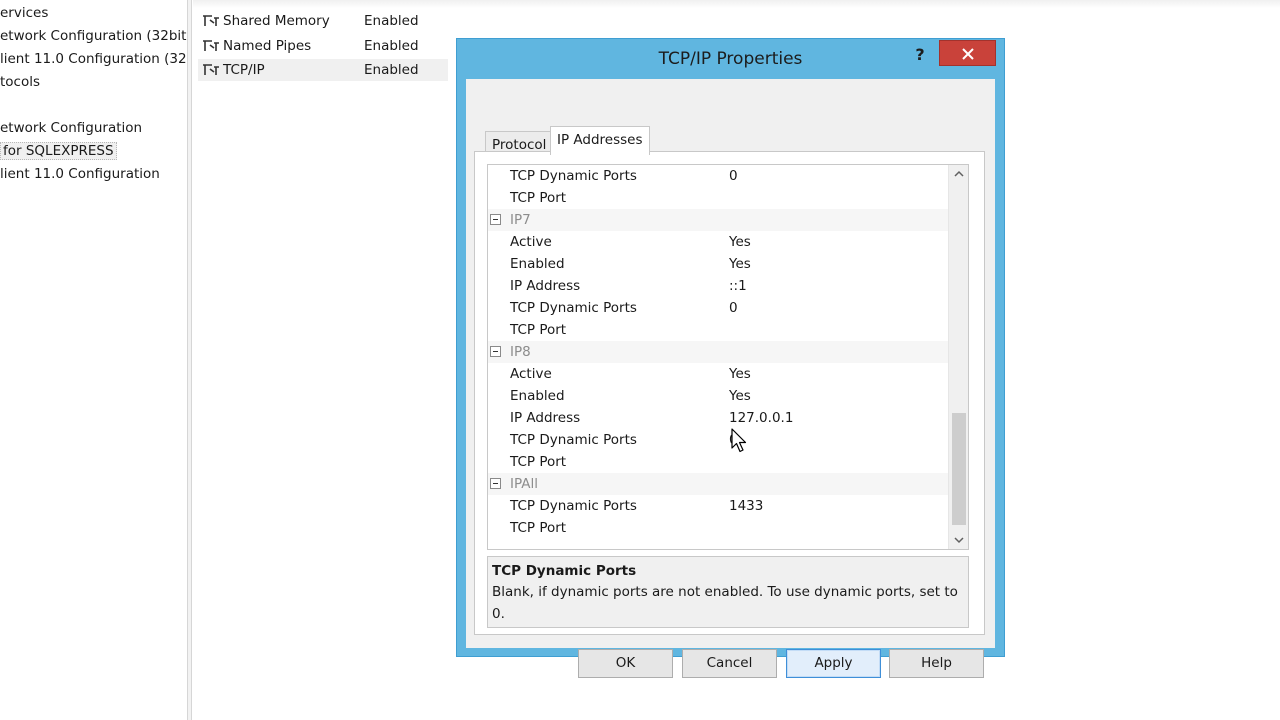 The image size is (1280, 720). I want to click on property-value: ::1, so click(738, 286).